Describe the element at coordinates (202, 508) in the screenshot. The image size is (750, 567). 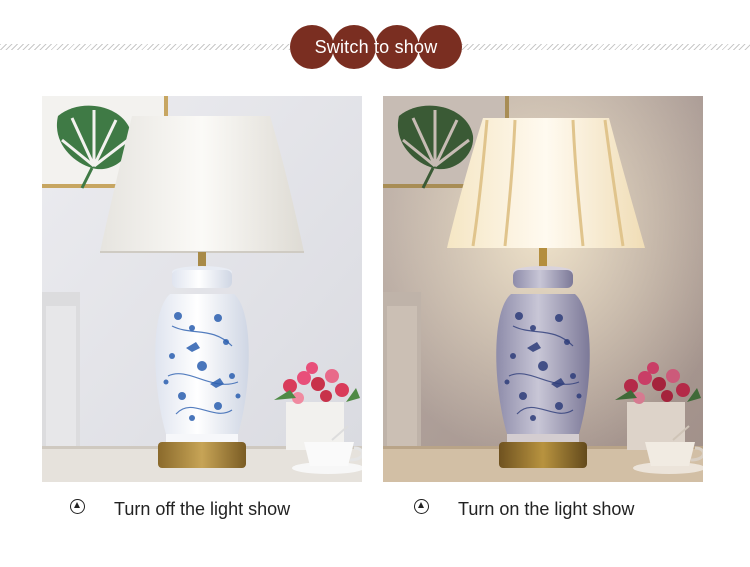
I see `caption-off-text: Turn off the light show` at that location.